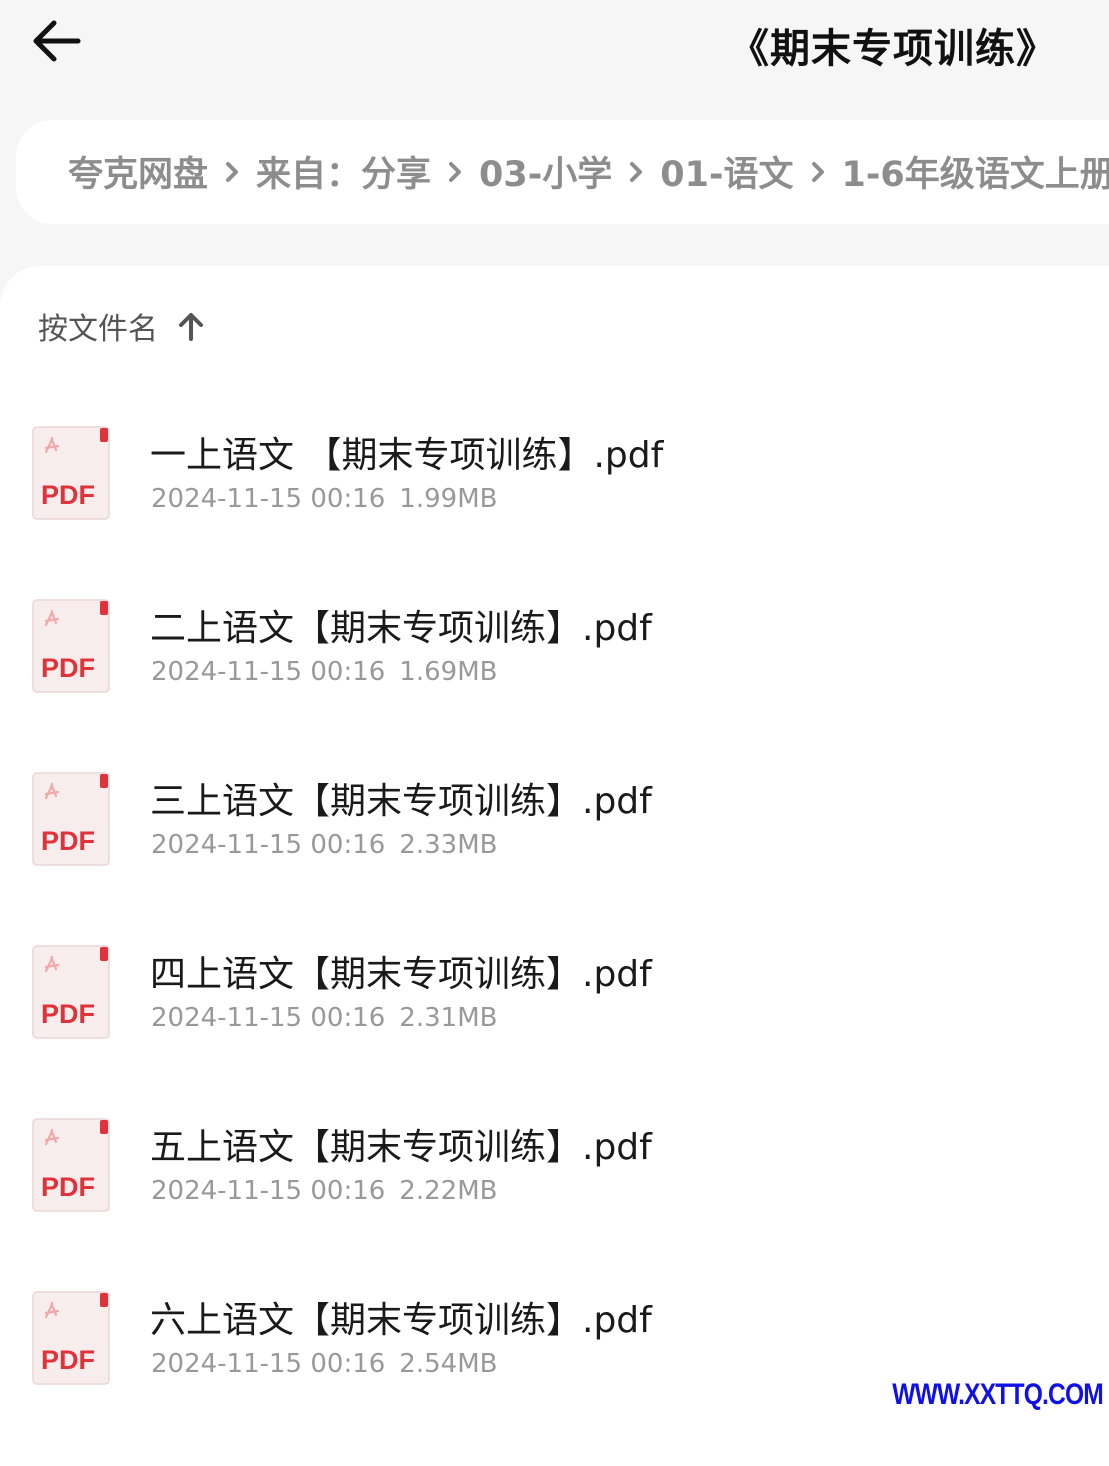 Image resolution: width=1109 pixels, height=1466 pixels. Describe the element at coordinates (554, 50) in the screenshot. I see `top-bar: 《期末专项训练》` at that location.